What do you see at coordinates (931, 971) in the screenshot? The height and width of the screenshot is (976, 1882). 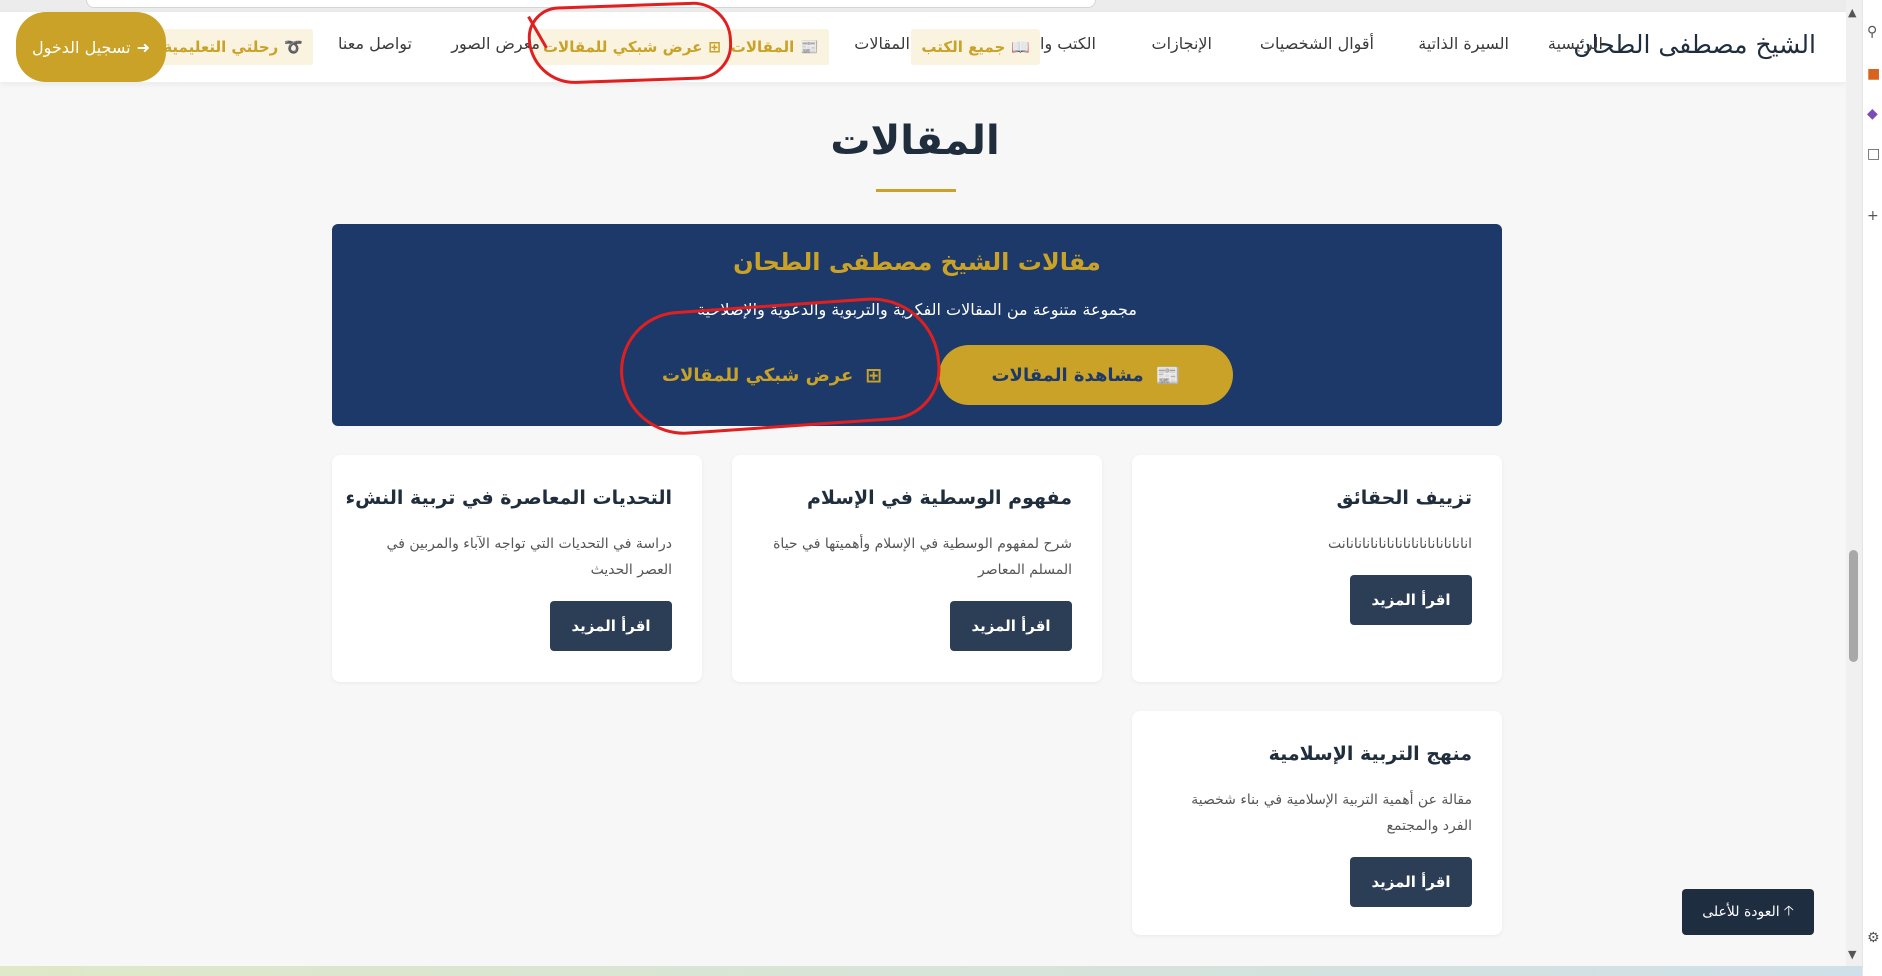 I see `browser-bottom-strip` at bounding box center [931, 971].